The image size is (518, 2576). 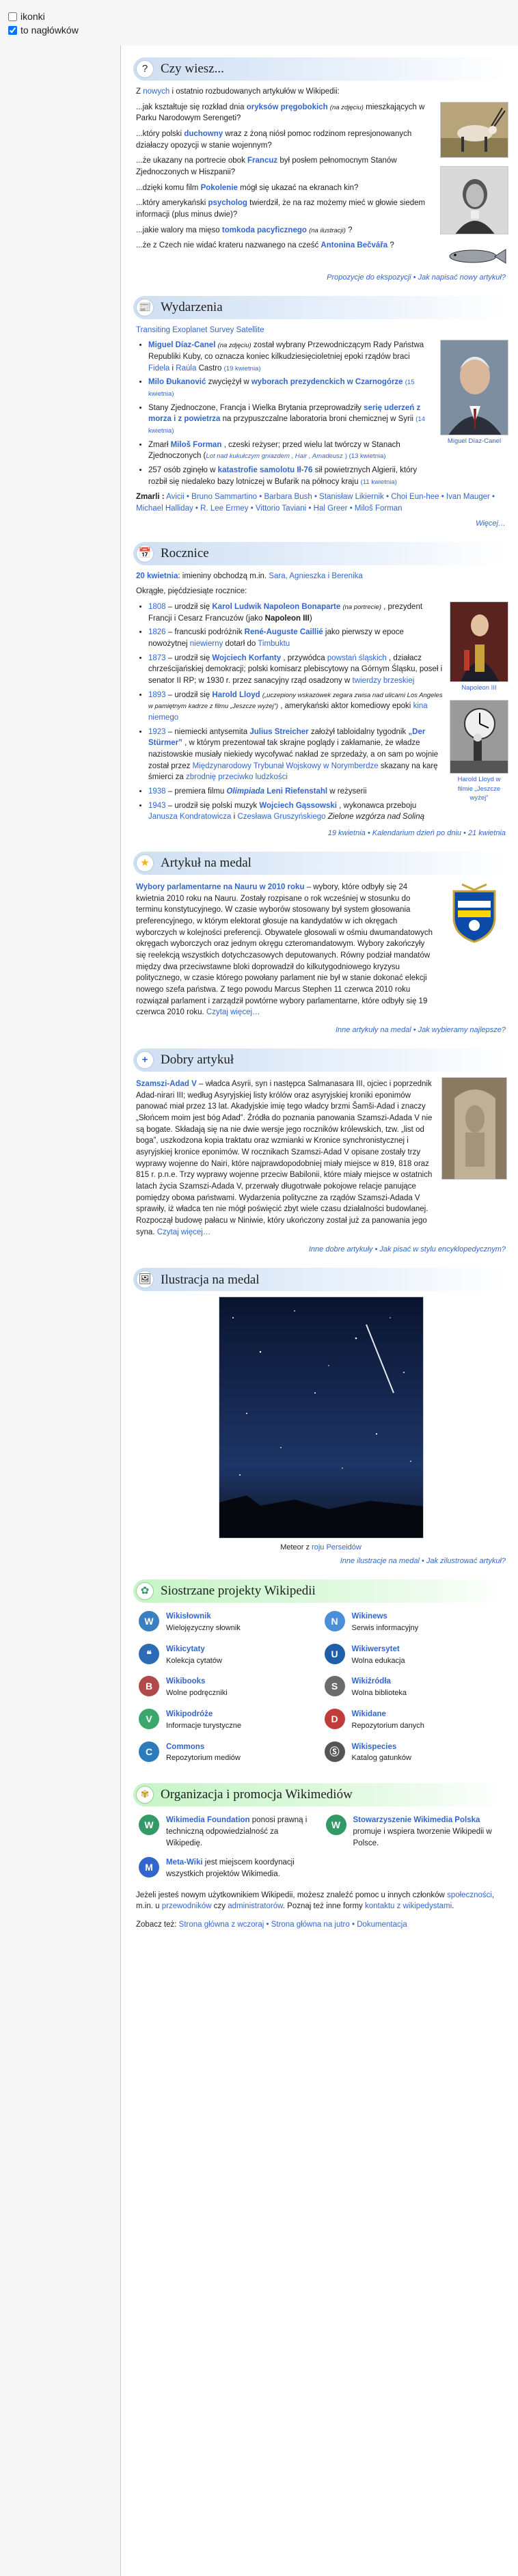 I want to click on sister-project: C Commons Repozytorium mediów, so click(x=228, y=1753).